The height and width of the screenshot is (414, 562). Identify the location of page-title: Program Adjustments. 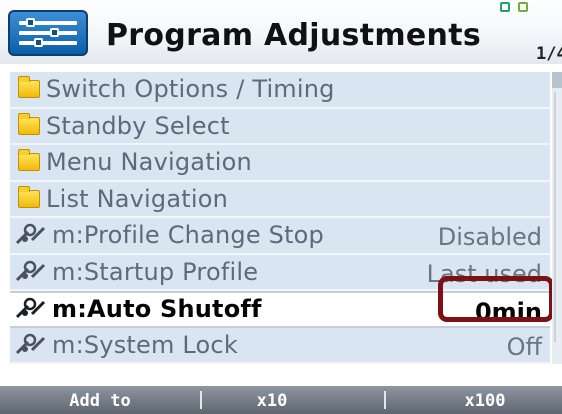
(294, 35).